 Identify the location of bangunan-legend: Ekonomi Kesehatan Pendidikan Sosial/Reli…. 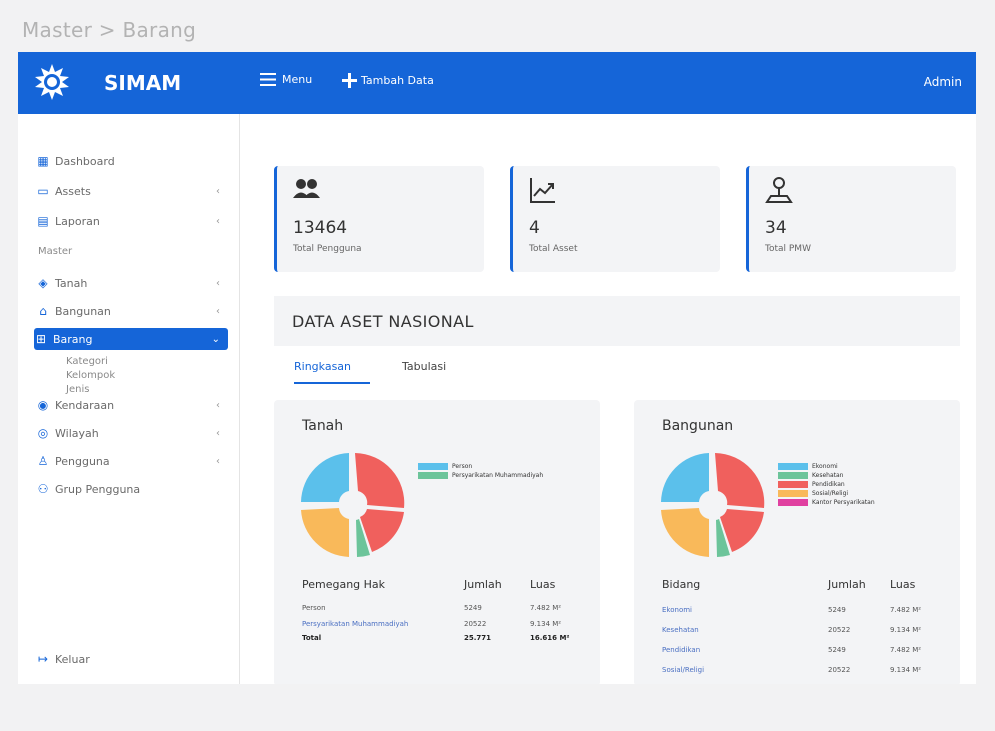
(826, 484).